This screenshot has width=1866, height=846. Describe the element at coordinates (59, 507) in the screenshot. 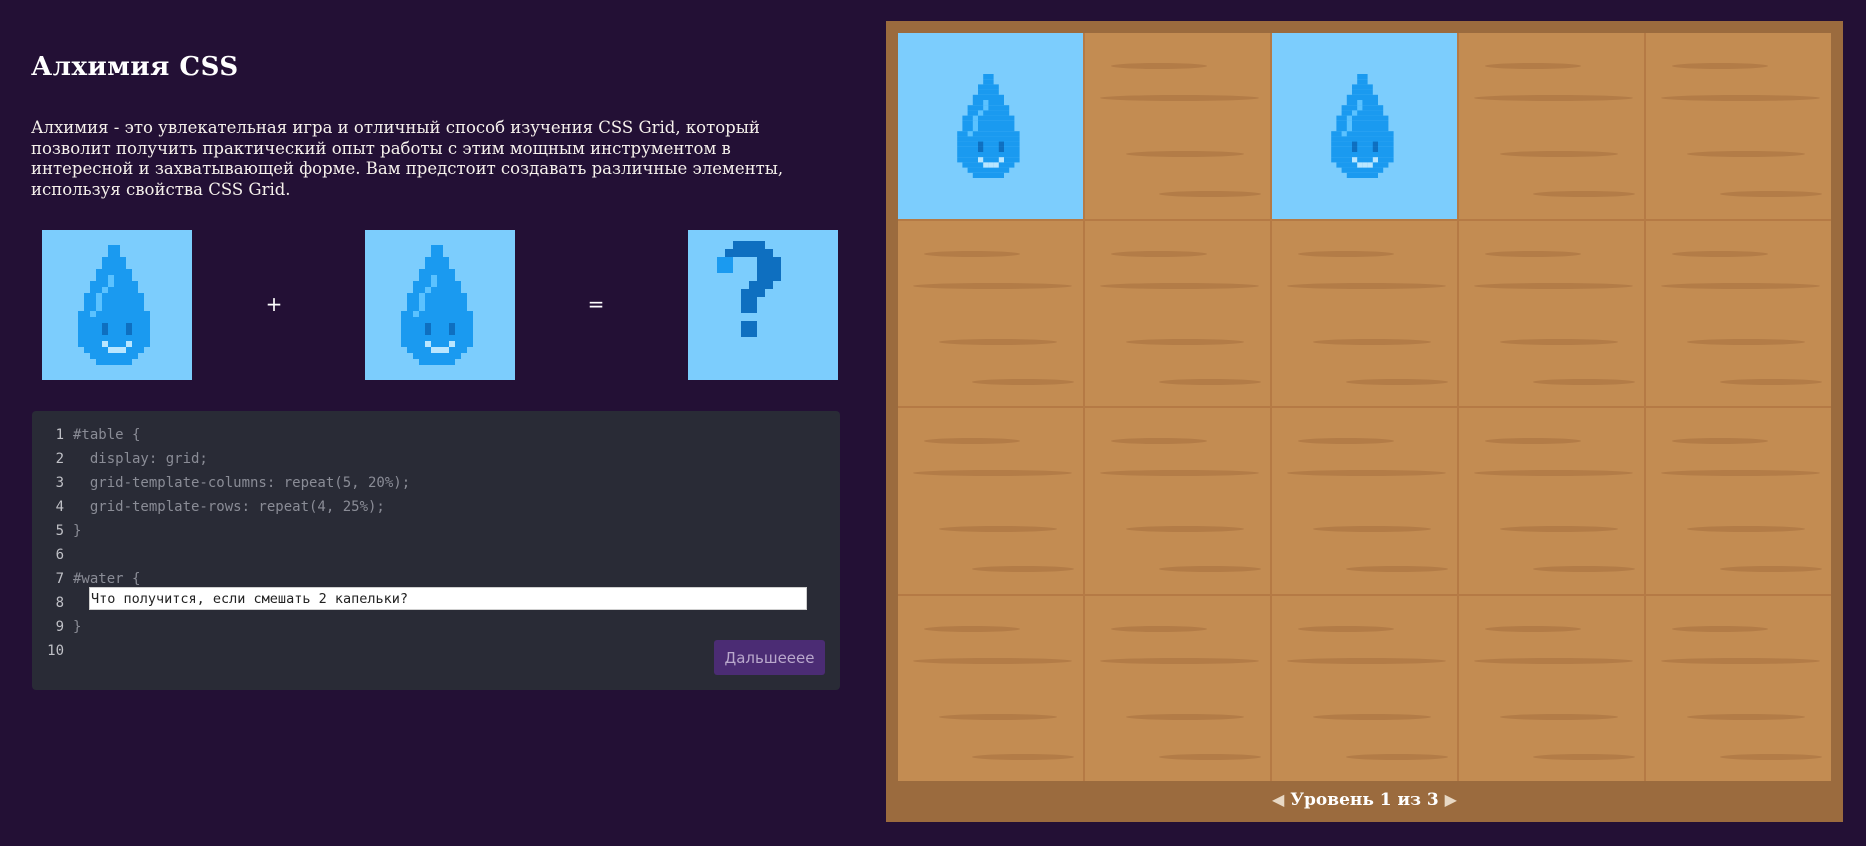

I see `line-number: 4` at that location.